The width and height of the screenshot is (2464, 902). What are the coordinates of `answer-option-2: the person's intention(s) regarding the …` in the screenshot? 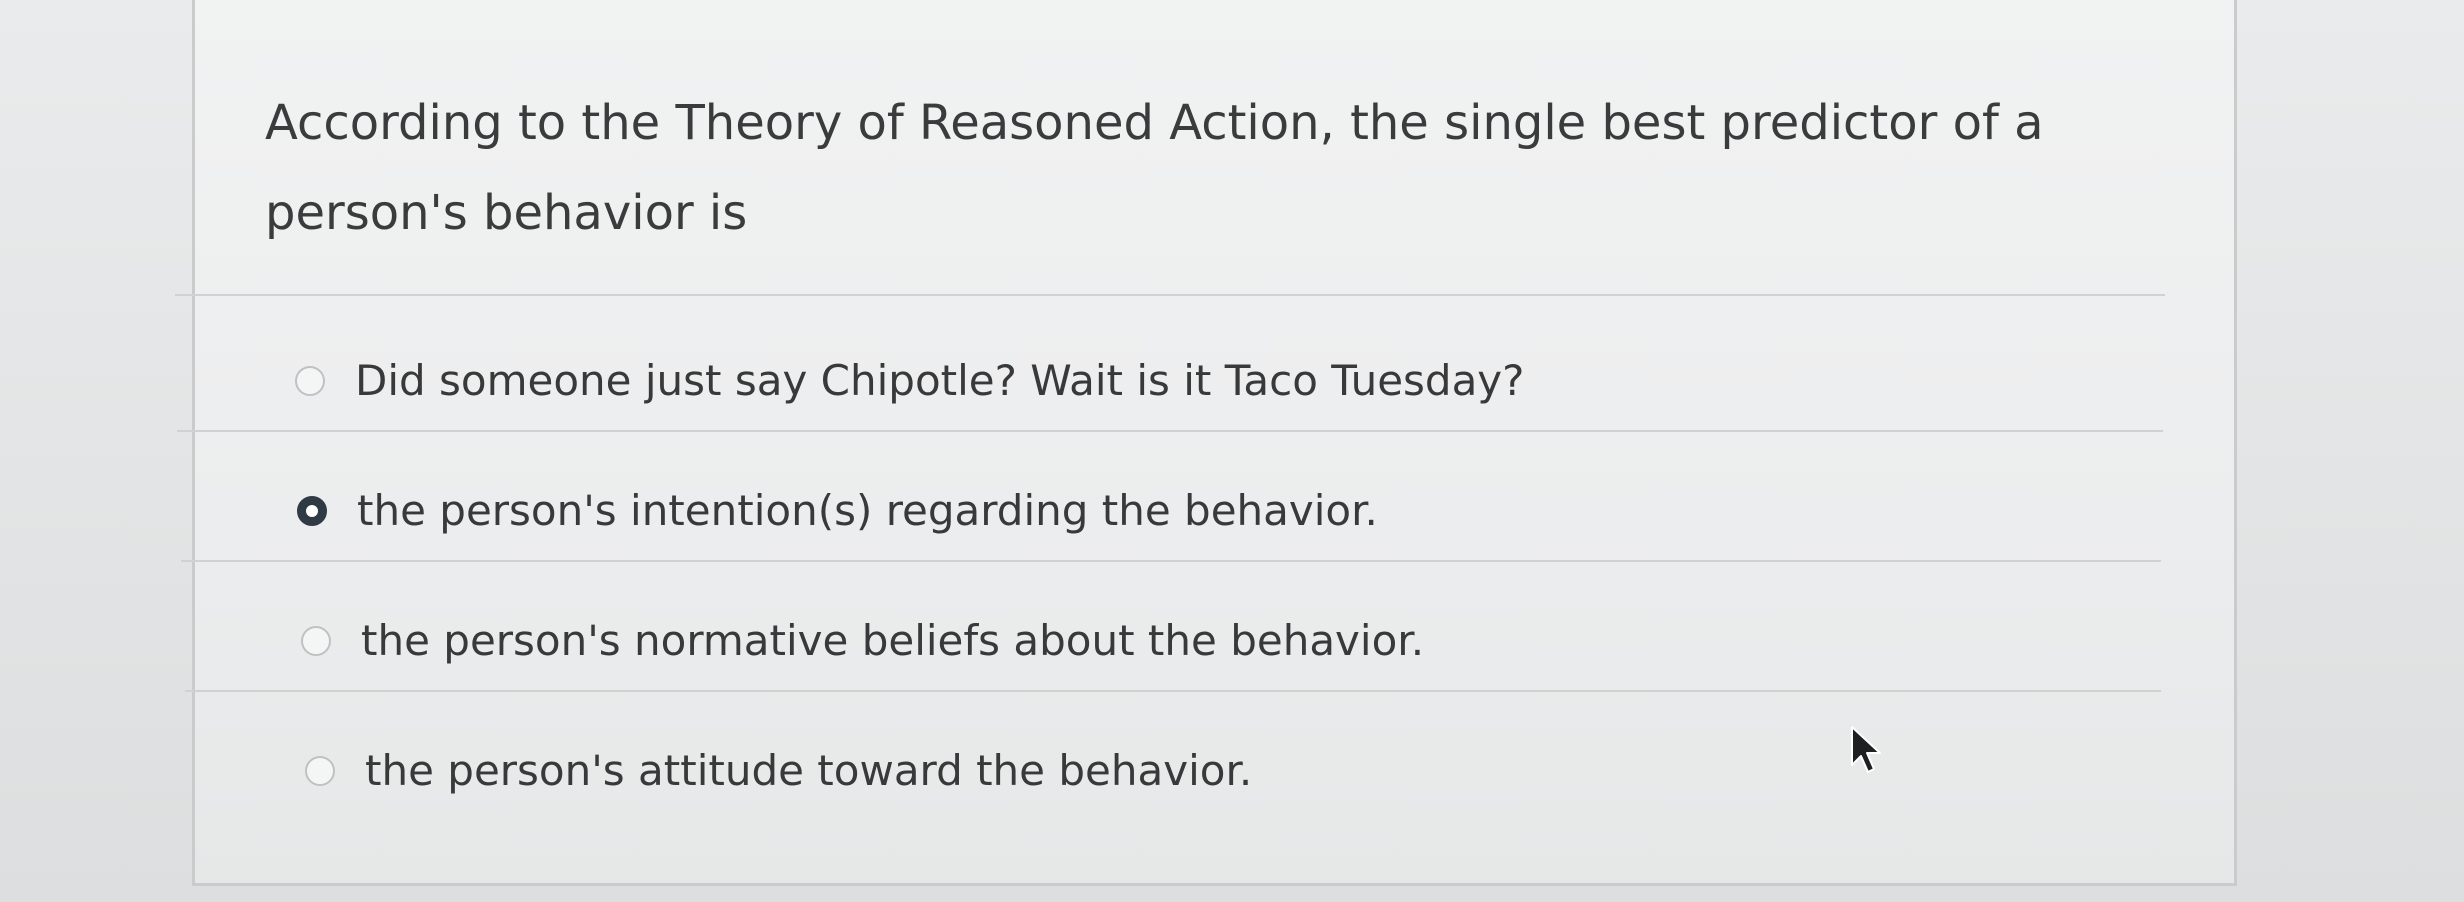 It's located at (837, 510).